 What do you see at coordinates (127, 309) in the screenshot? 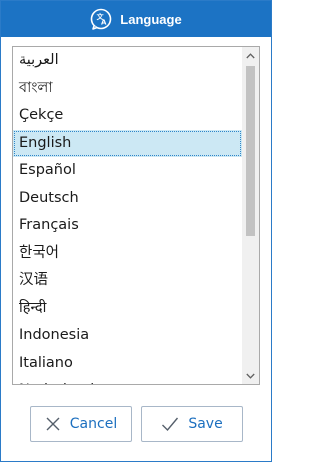
I see `language-item: हिन्दी` at bounding box center [127, 309].